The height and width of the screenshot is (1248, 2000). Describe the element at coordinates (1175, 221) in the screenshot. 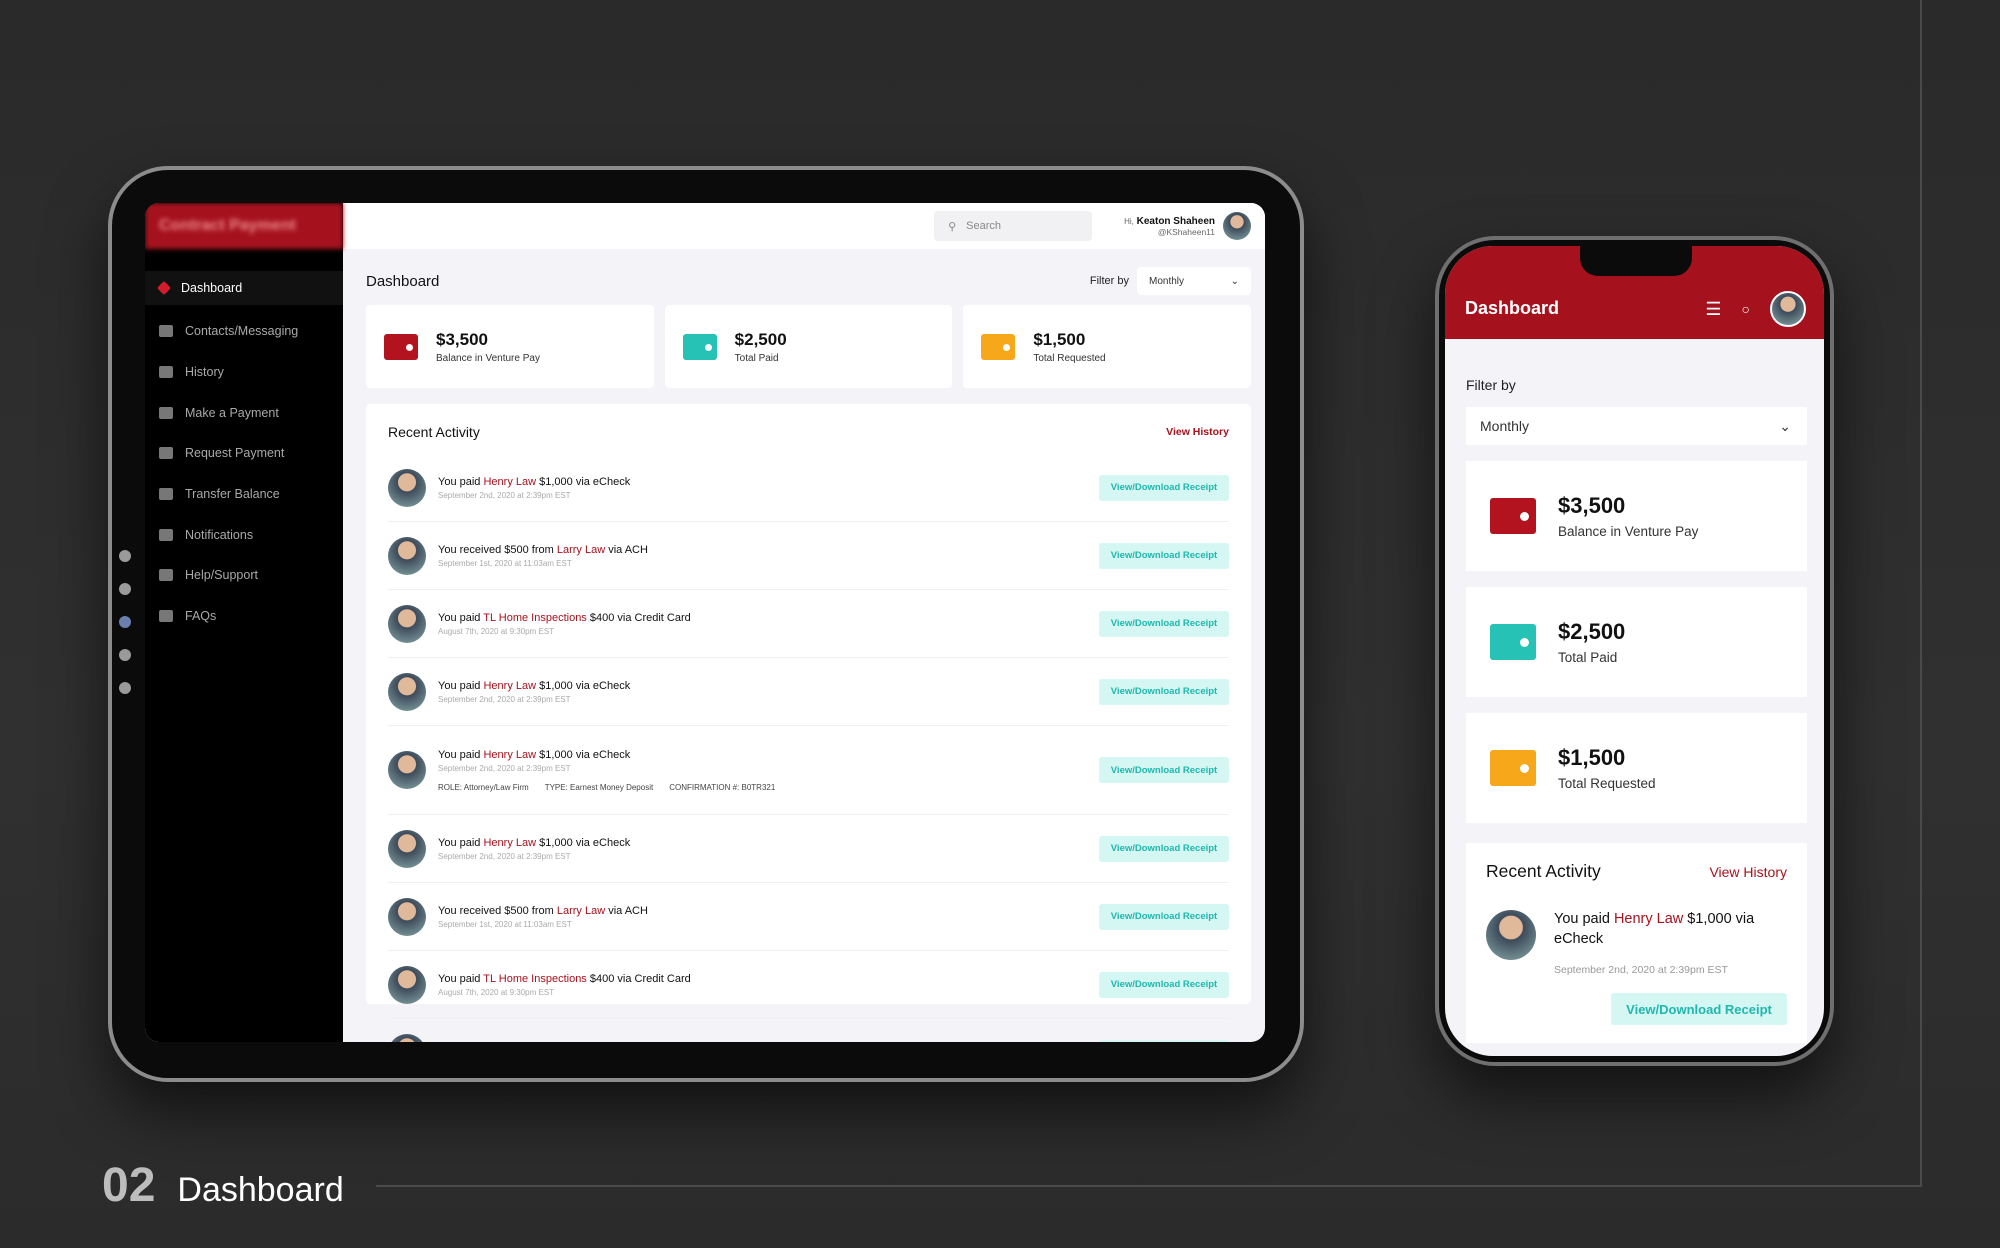

I see `user-name: Keaton Shaheen` at that location.